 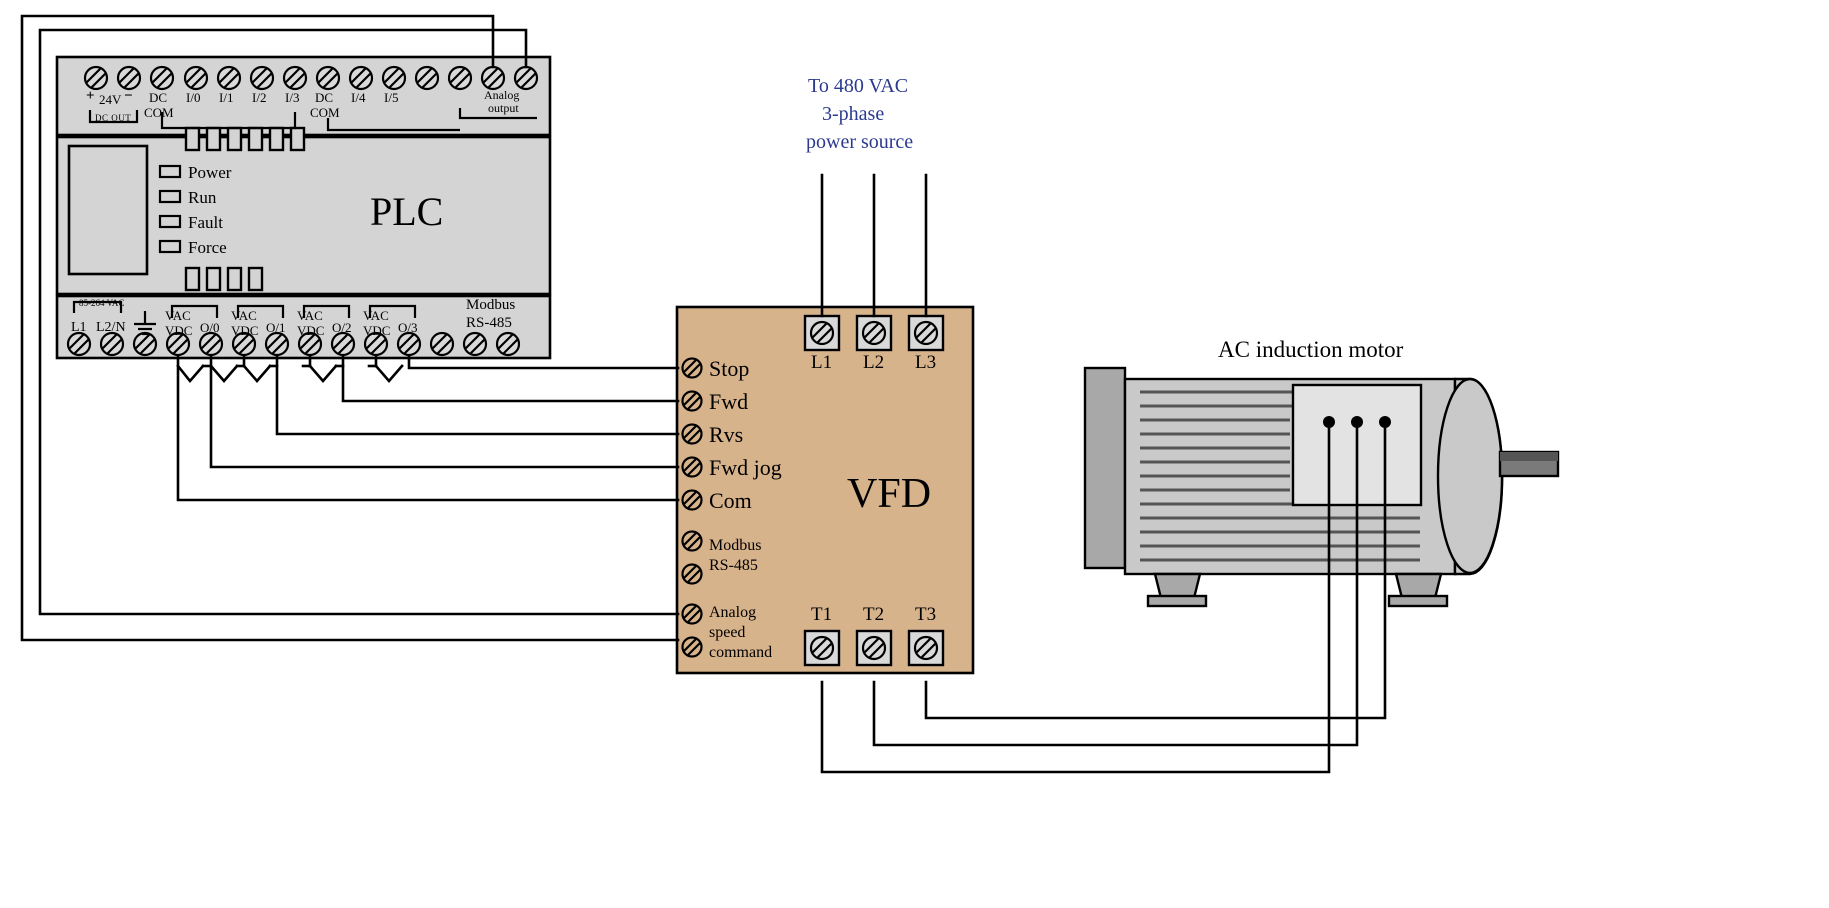 What do you see at coordinates (853, 114) in the screenshot?
I see `power-source-label-2: 3-phase` at bounding box center [853, 114].